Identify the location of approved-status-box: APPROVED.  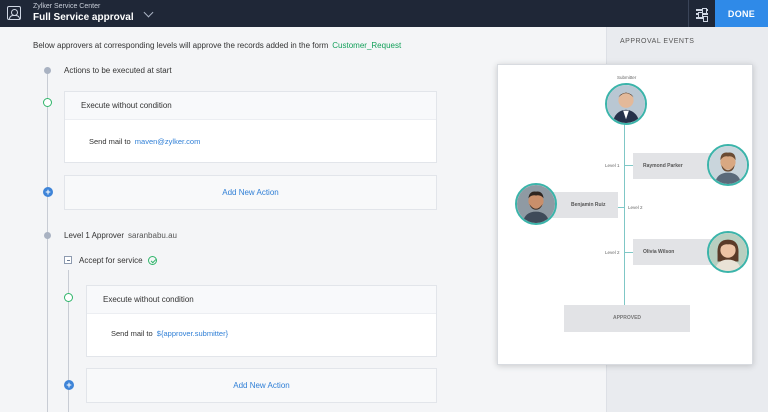
(627, 318).